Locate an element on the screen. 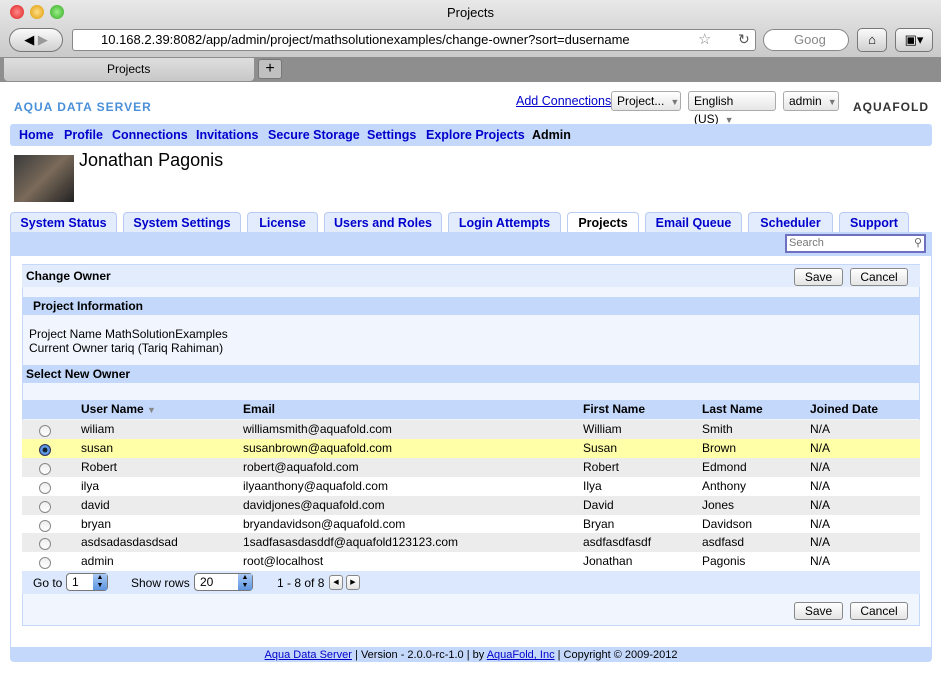 This screenshot has height=693, width=941. cell-user-name: bryan is located at coordinates (96, 523).